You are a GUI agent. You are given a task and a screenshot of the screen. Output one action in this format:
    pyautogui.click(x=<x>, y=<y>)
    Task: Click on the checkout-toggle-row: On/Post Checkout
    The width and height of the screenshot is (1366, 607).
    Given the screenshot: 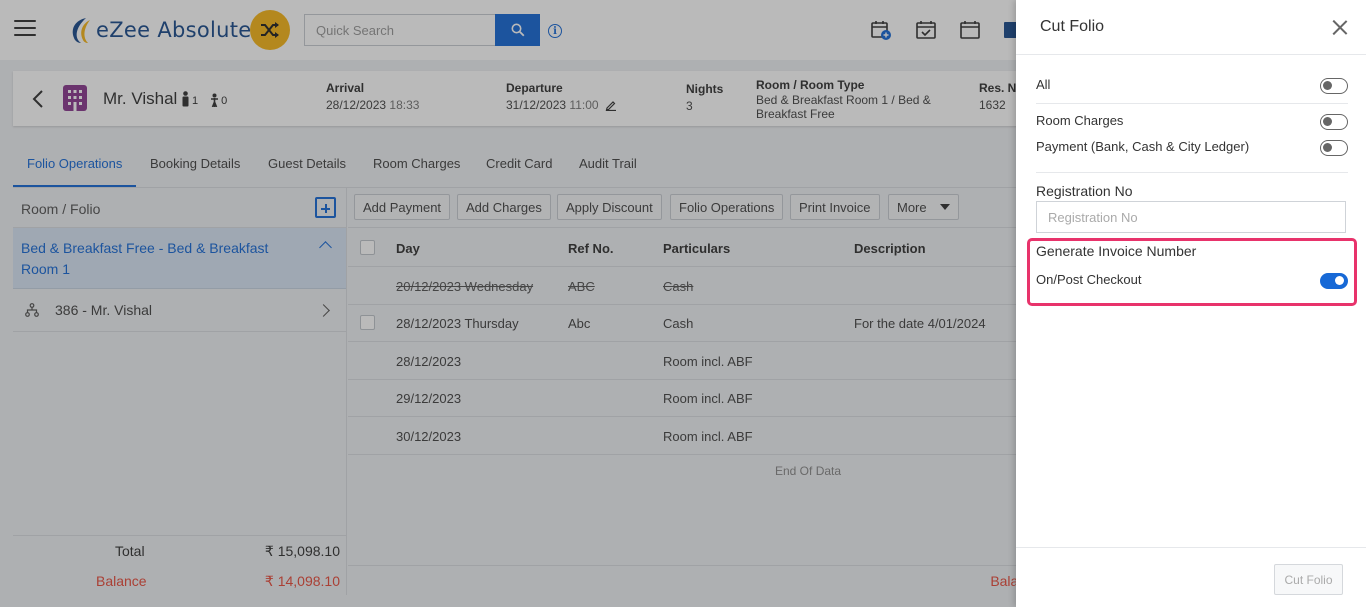 What is the action you would take?
    pyautogui.click(x=1192, y=282)
    